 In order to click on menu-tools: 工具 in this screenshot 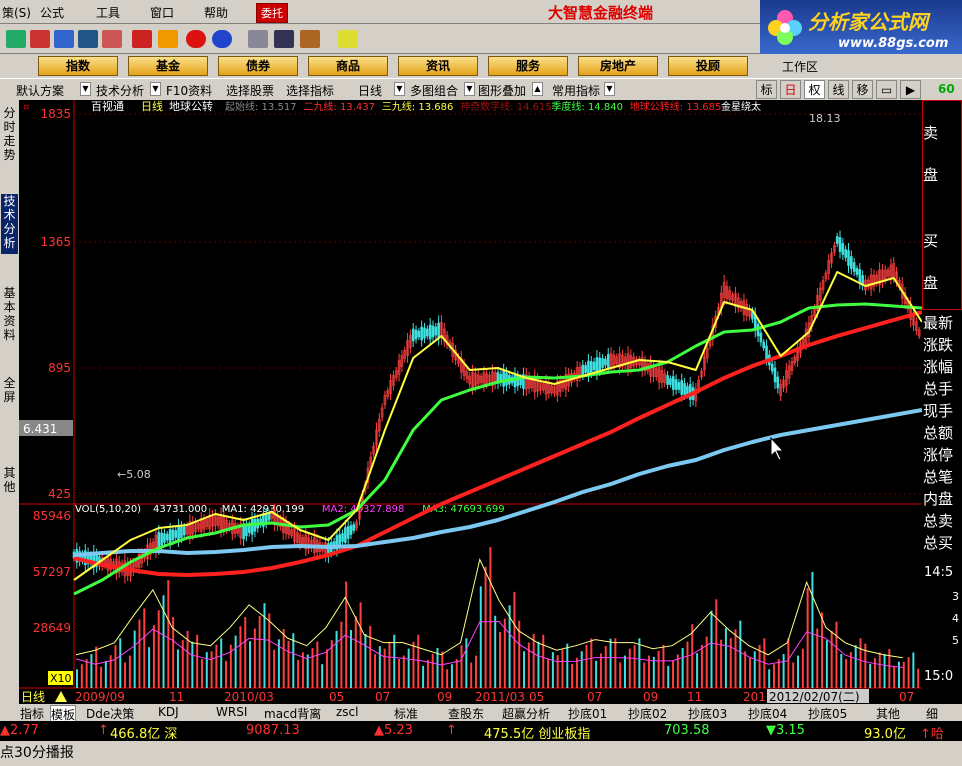, I will do `click(108, 12)`.